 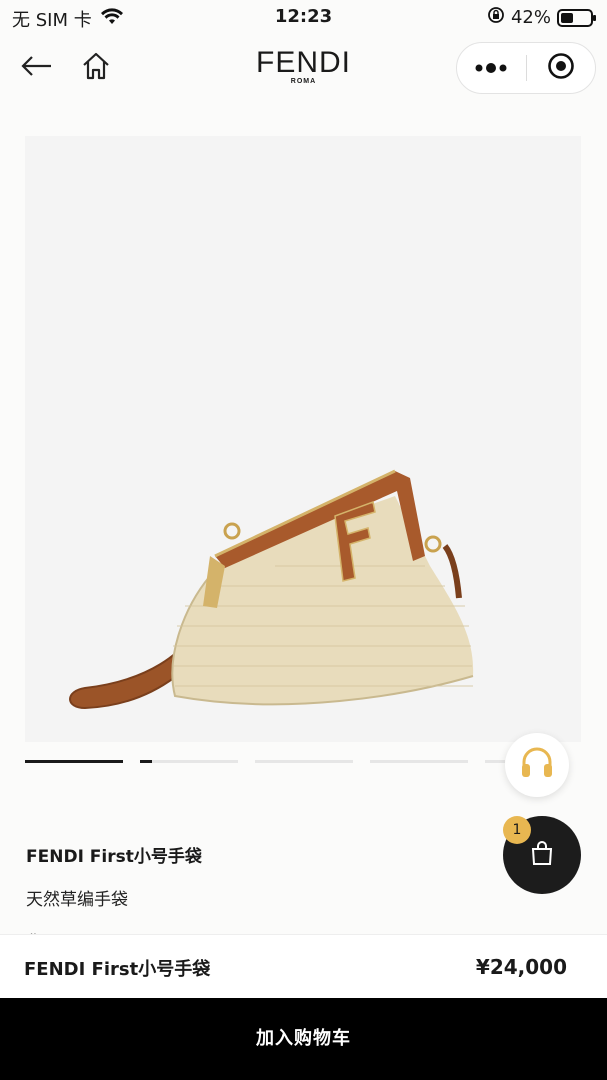 What do you see at coordinates (261, 876) in the screenshot?
I see `product-info: FENDI First小号手袋 天然草编手袋` at bounding box center [261, 876].